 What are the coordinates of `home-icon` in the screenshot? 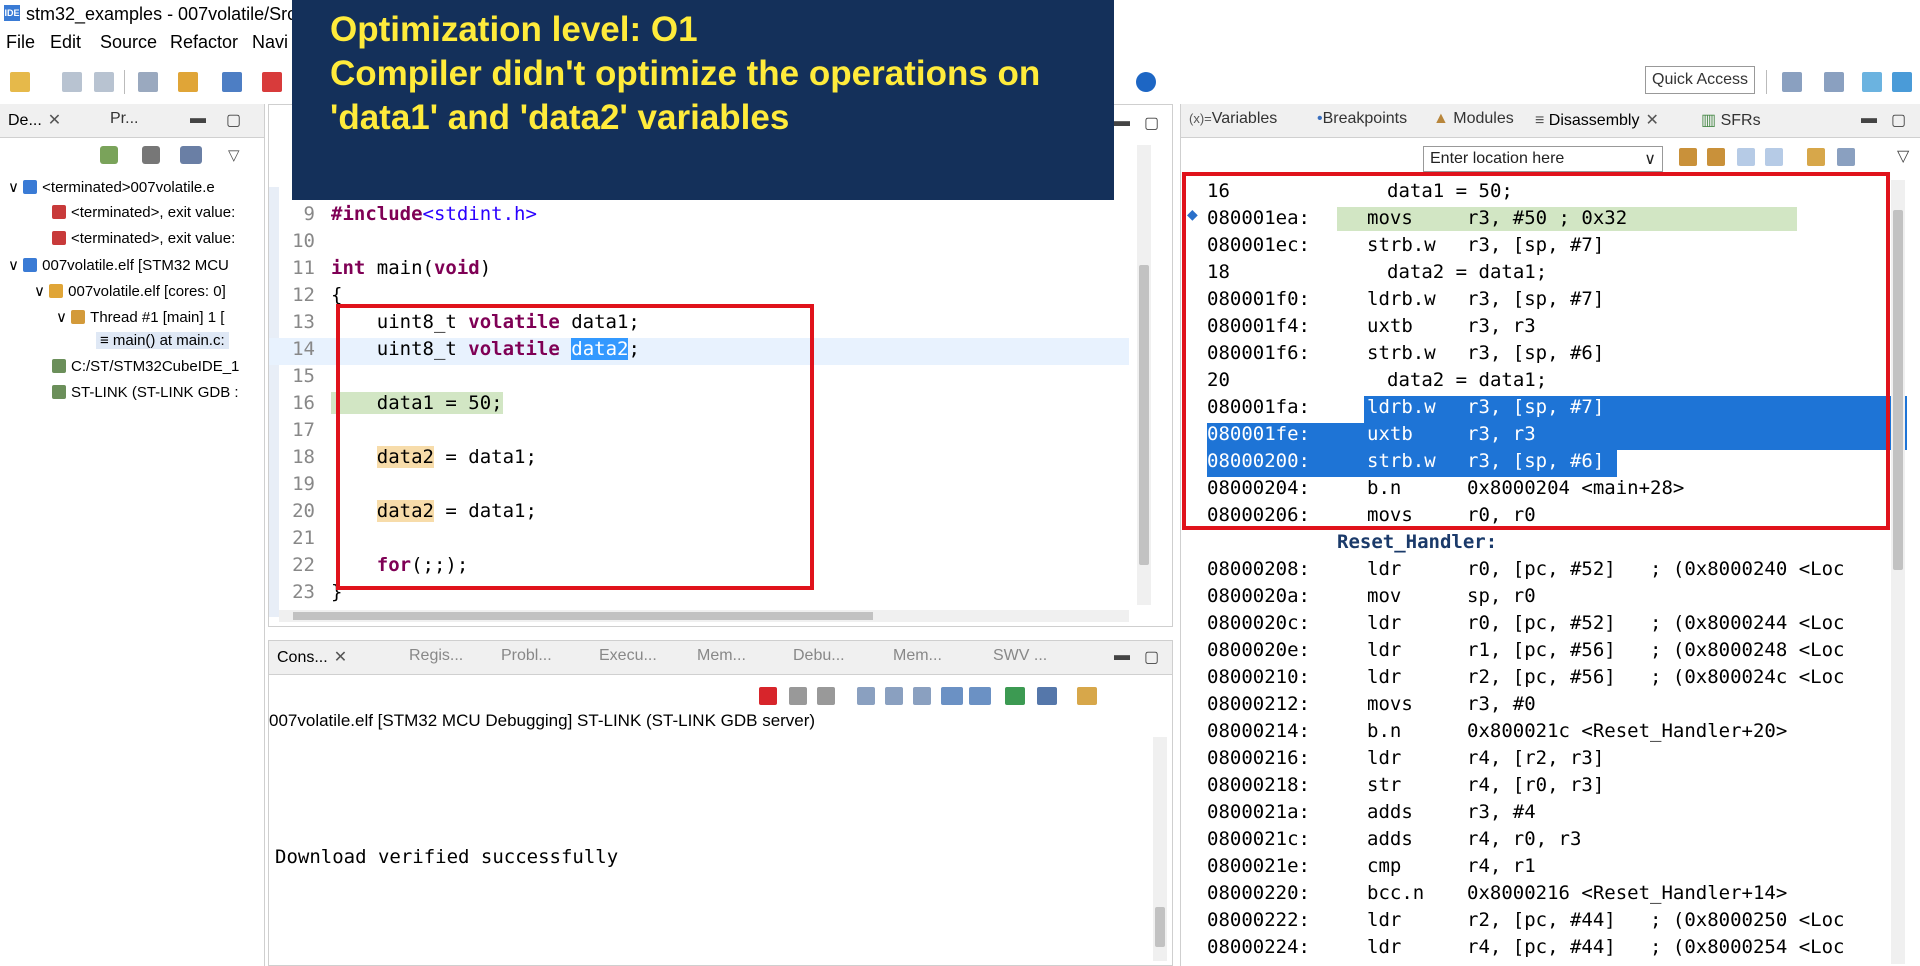 It's located at (1716, 157).